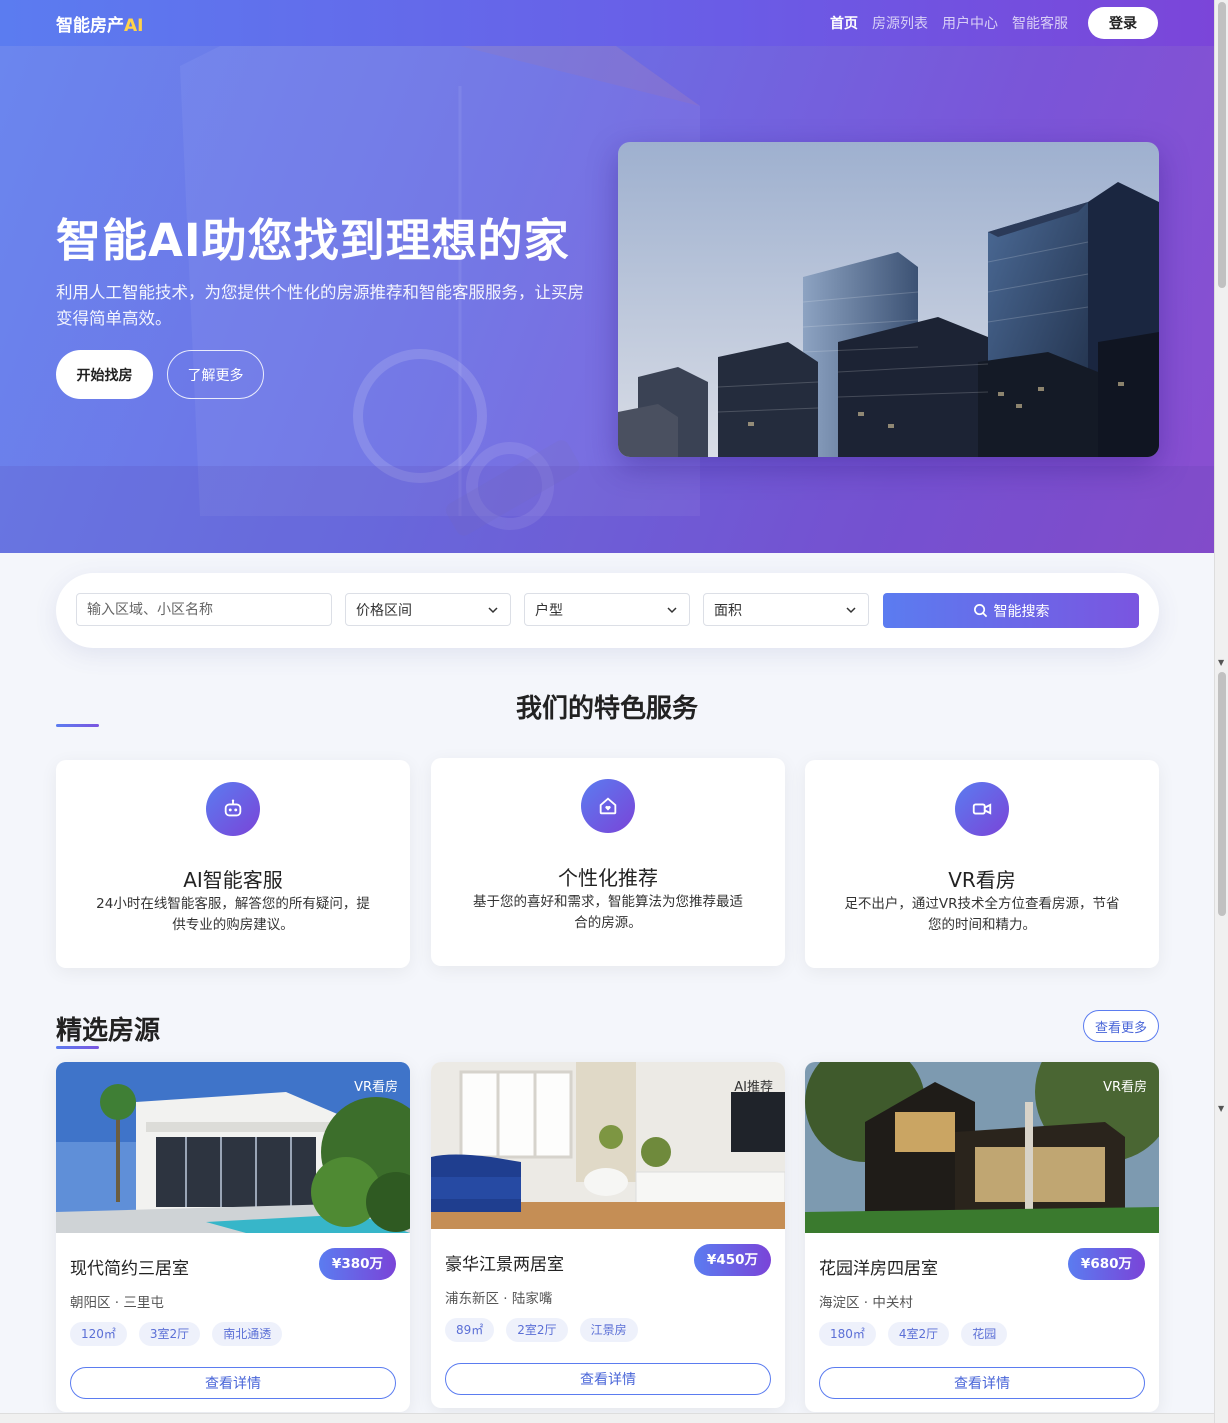 The width and height of the screenshot is (1228, 1423). Describe the element at coordinates (108, 1031) in the screenshot. I see `listings-title: 精选房源` at that location.